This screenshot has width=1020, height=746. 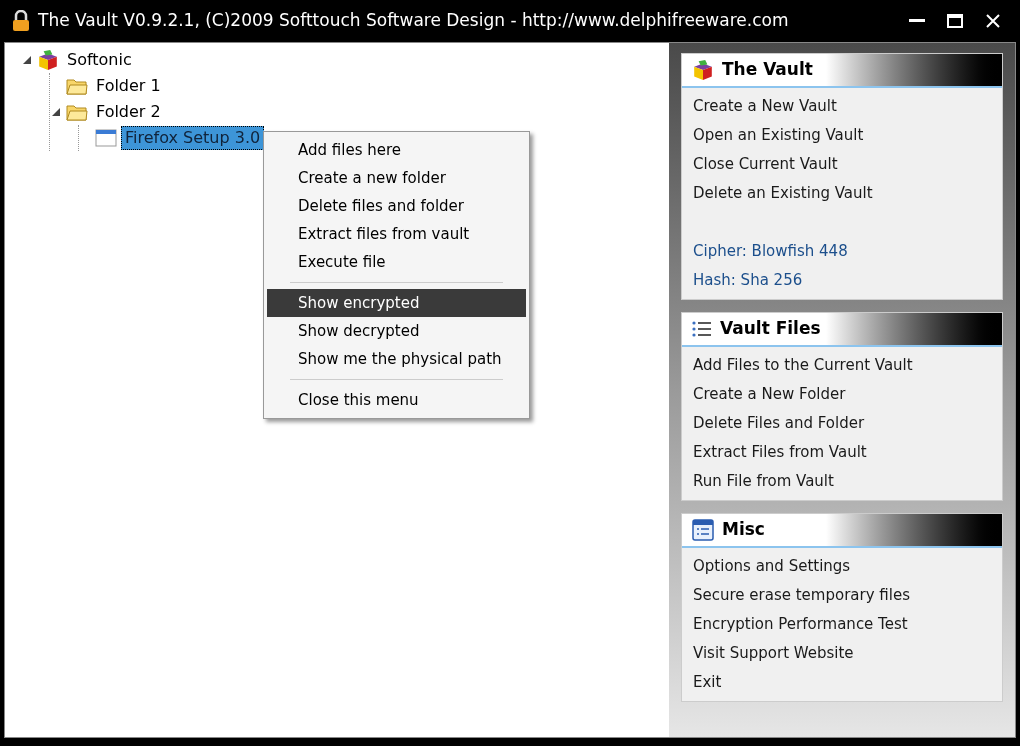 What do you see at coordinates (21, 21) in the screenshot?
I see `padlock-icon` at bounding box center [21, 21].